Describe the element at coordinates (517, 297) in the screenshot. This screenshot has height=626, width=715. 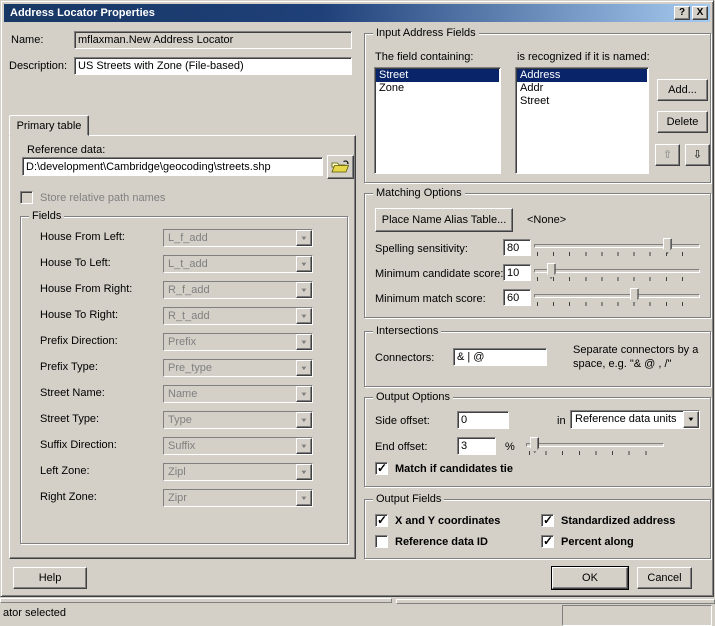
I see `minimum-match-score-field` at that location.